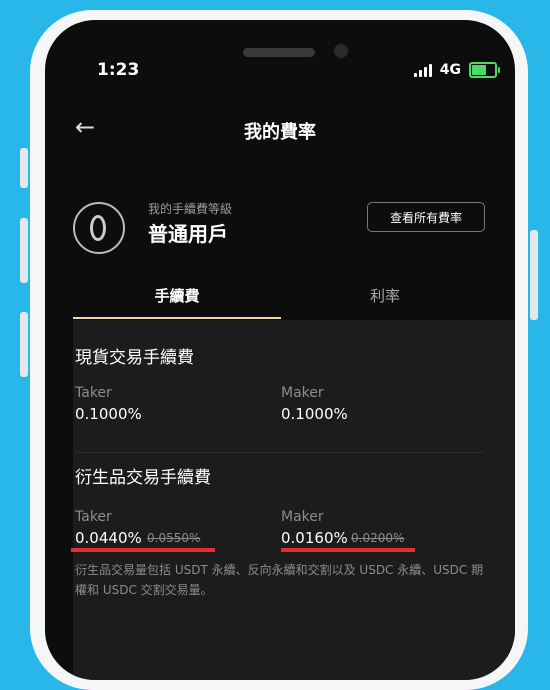  What do you see at coordinates (314, 414) in the screenshot?
I see `spot-maker-value: 0.1000%` at bounding box center [314, 414].